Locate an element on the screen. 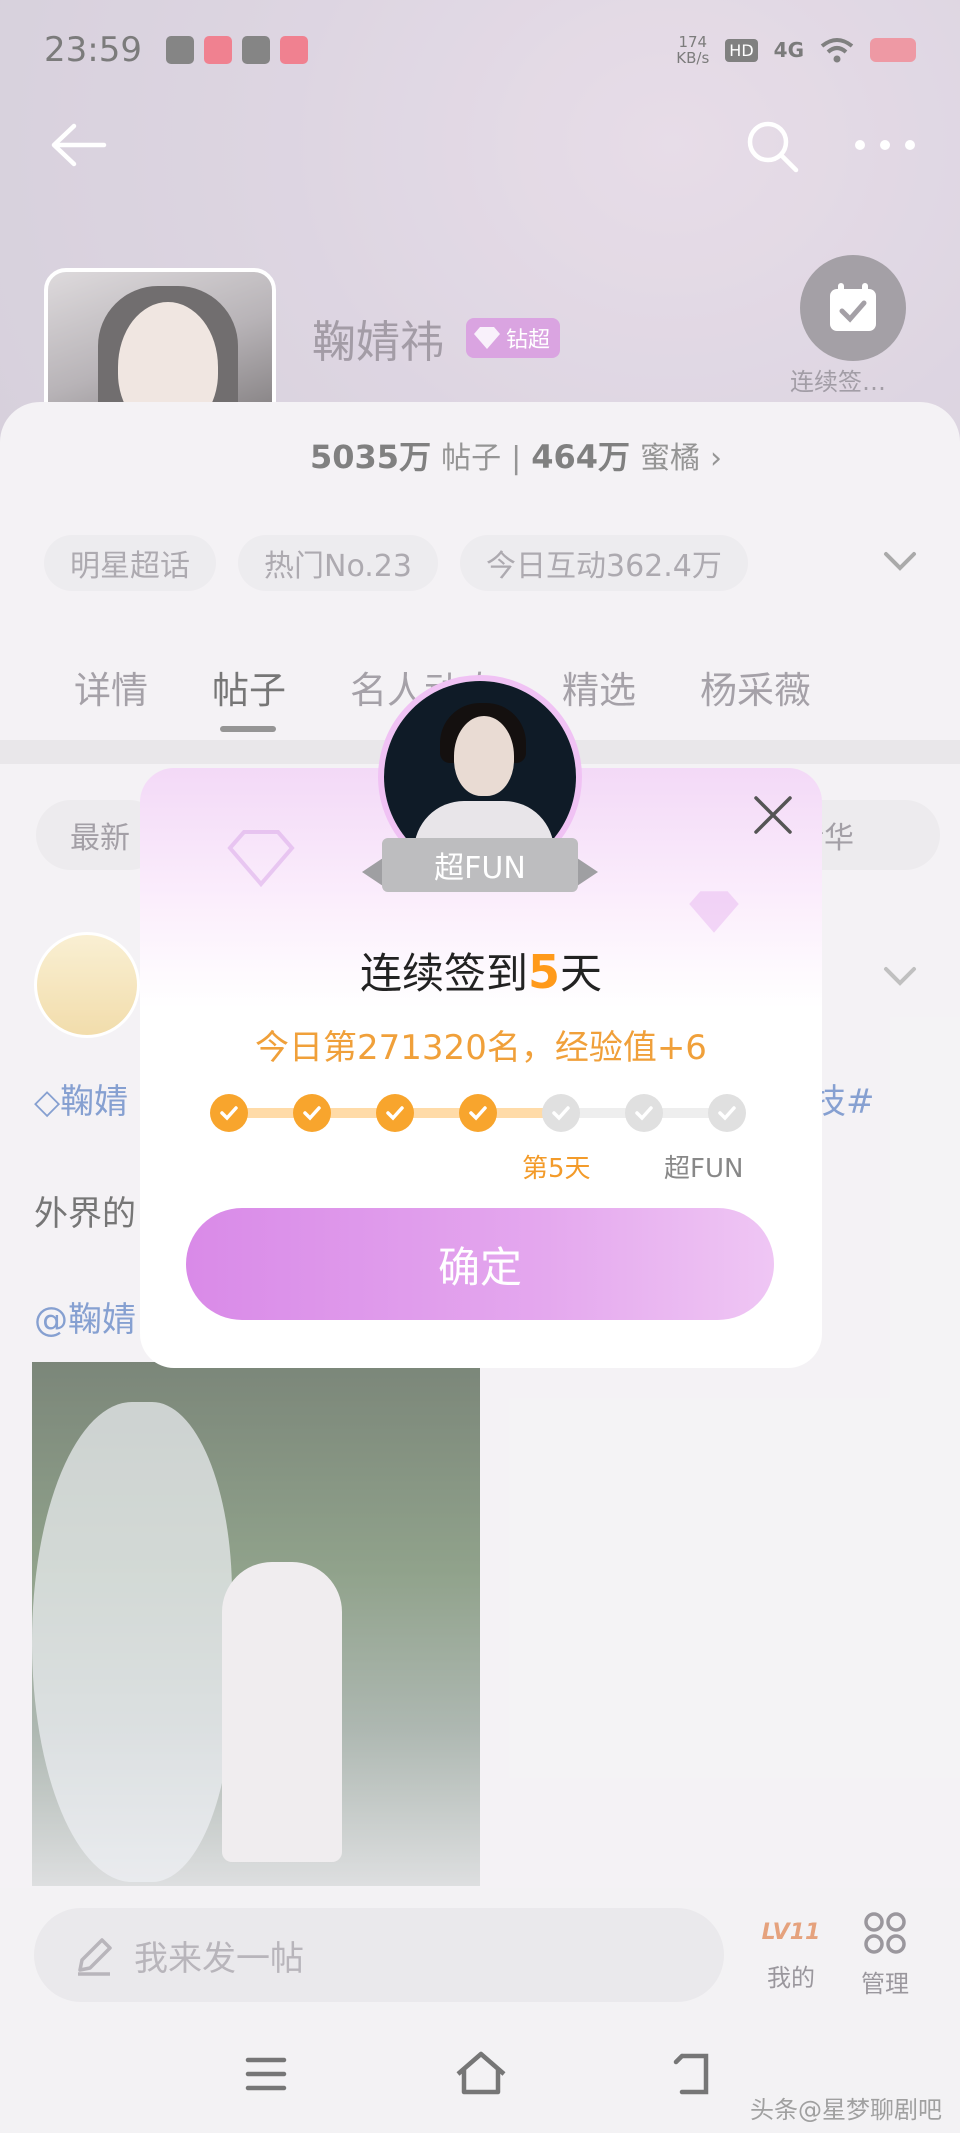  ribbon-label: 超FUN is located at coordinates (480, 865).